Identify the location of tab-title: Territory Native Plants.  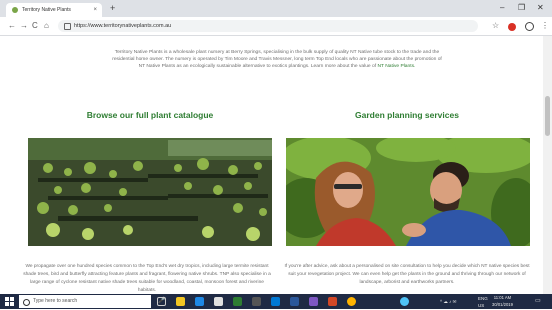
(46, 10).